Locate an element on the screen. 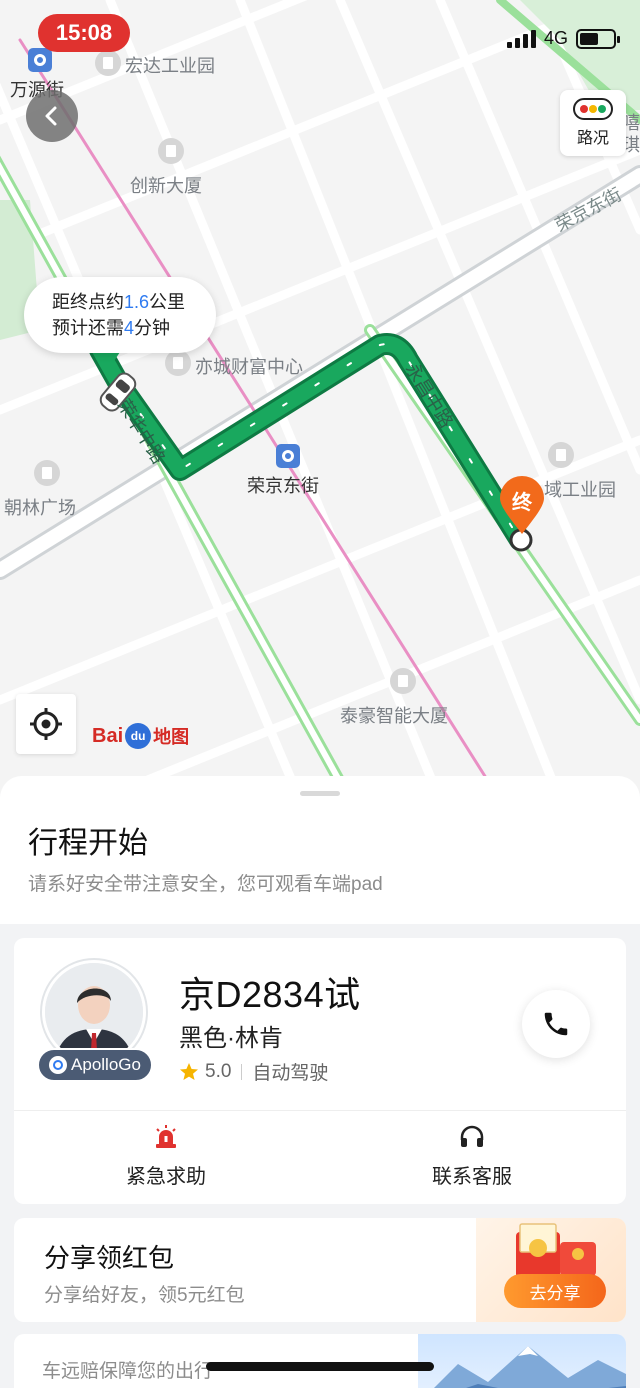 The height and width of the screenshot is (1388, 640). eta-distance-prefix: 距终点约 is located at coordinates (88, 302).